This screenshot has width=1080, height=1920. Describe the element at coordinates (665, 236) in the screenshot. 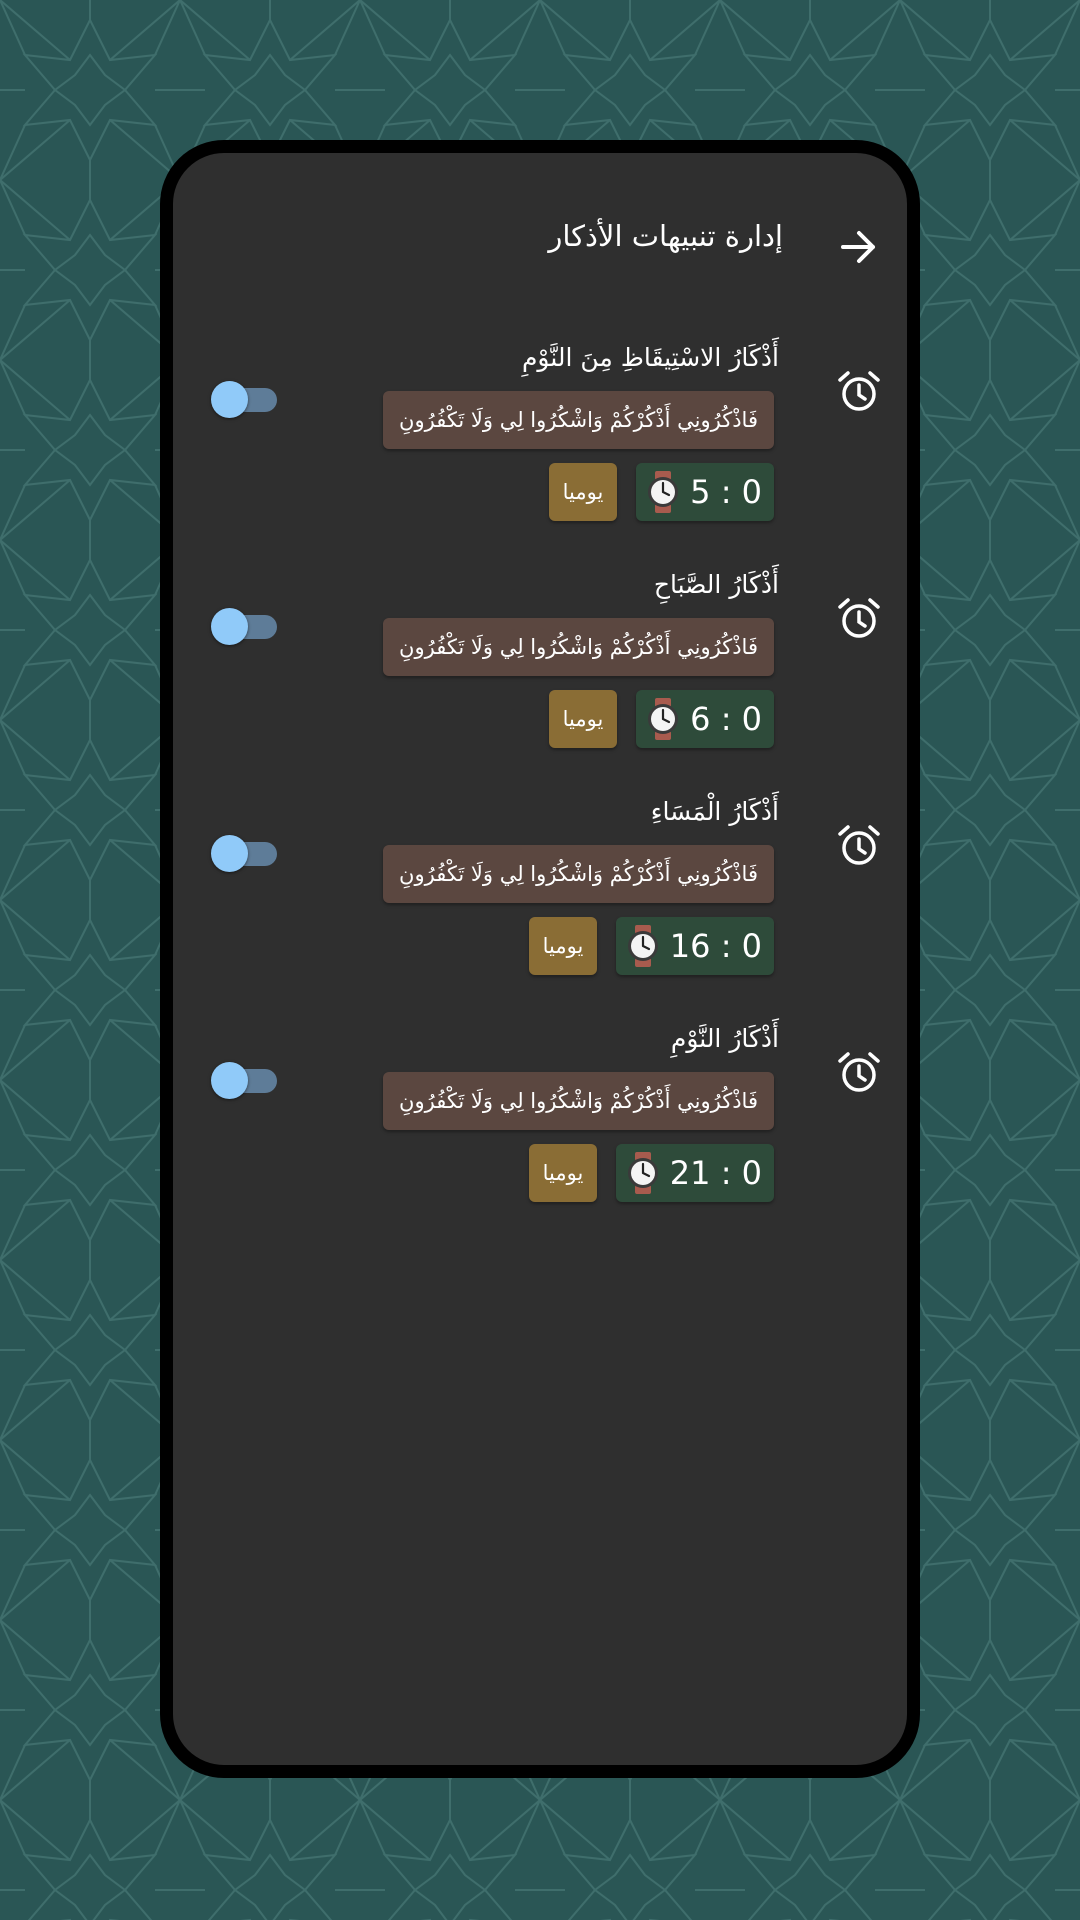

I see `page-title: إدارة تنبيهات الأذكار` at that location.